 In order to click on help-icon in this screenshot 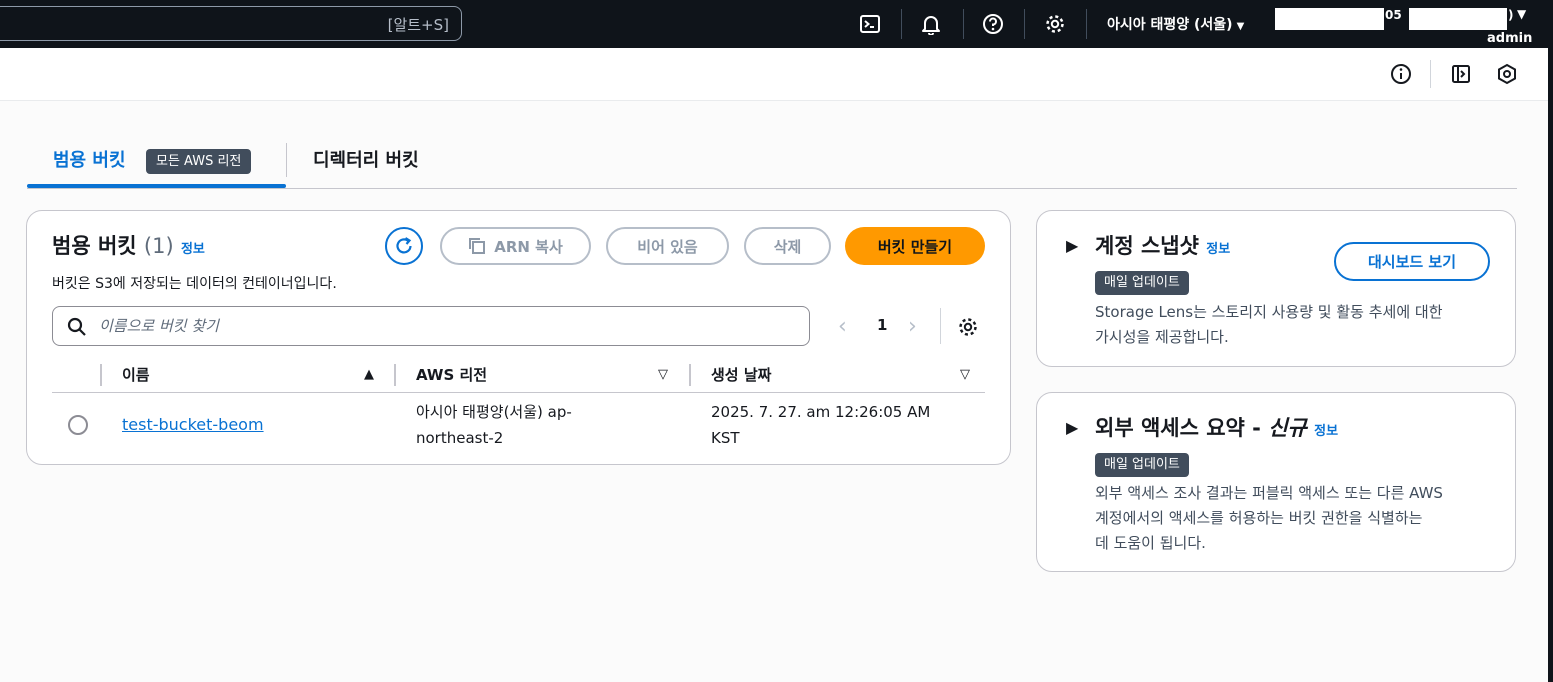, I will do `click(993, 24)`.